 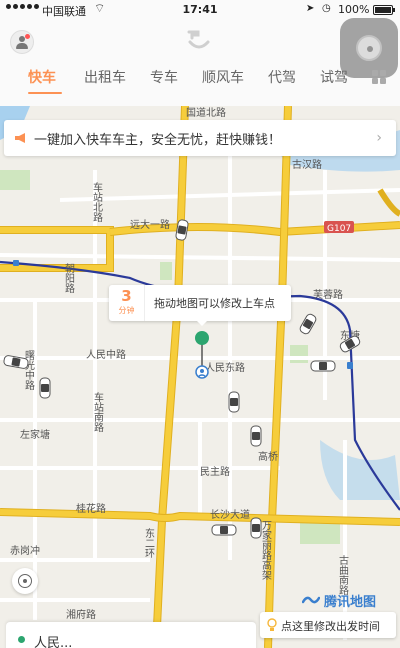 I want to click on battery-icon, so click(x=384, y=10).